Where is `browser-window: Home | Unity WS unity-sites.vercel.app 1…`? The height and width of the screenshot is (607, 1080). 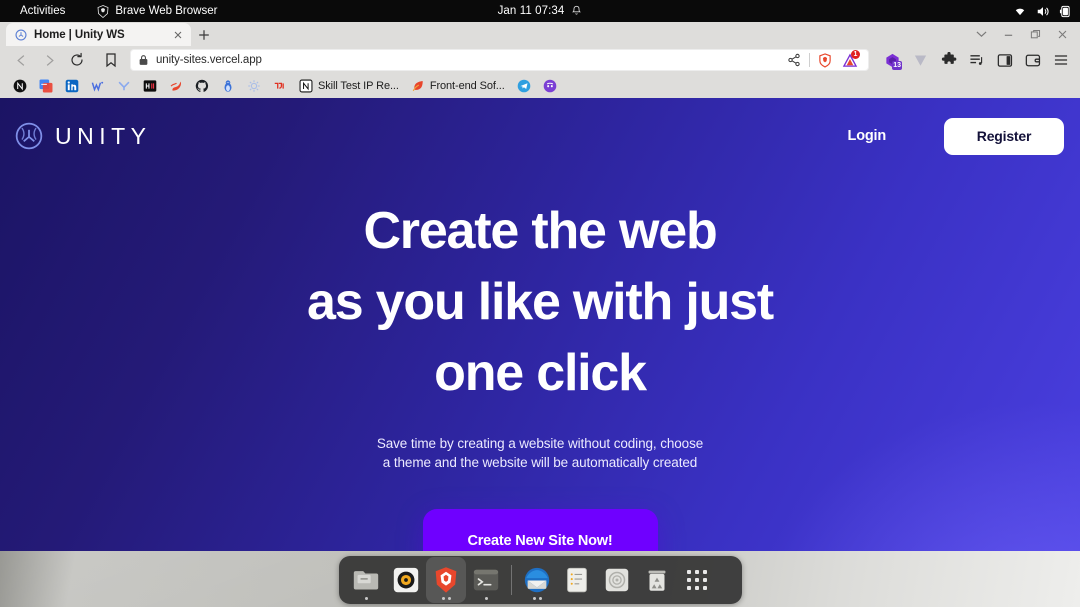 browser-window: Home | Unity WS unity-sites.vercel.app 1… is located at coordinates (540, 60).